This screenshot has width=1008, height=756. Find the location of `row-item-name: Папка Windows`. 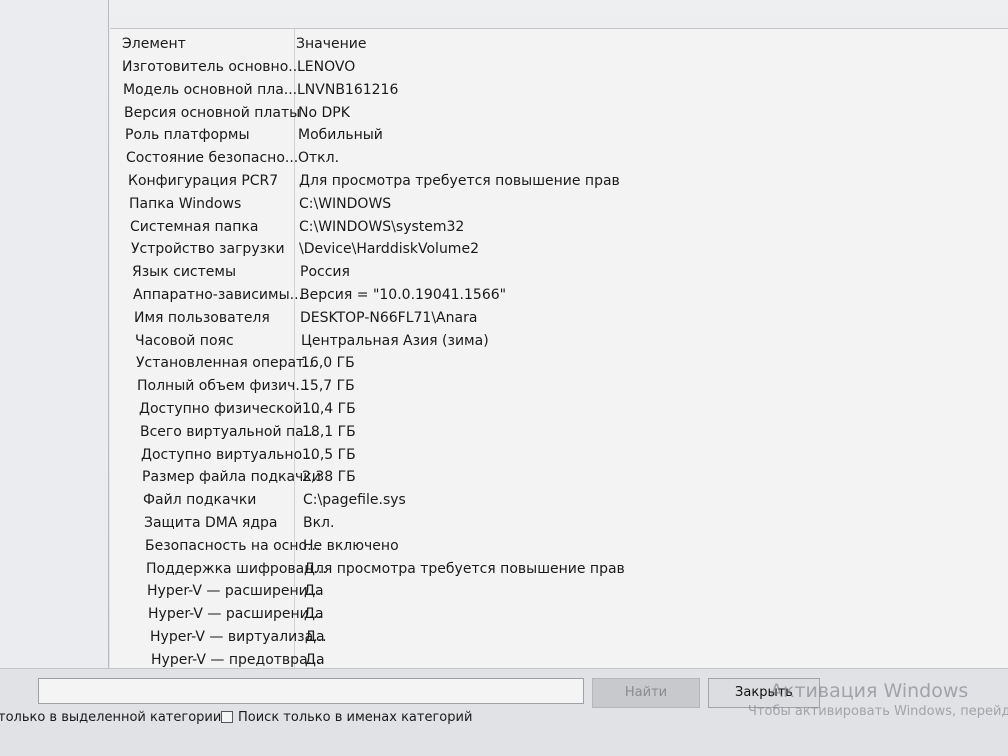

row-item-name: Папка Windows is located at coordinates (185, 203).